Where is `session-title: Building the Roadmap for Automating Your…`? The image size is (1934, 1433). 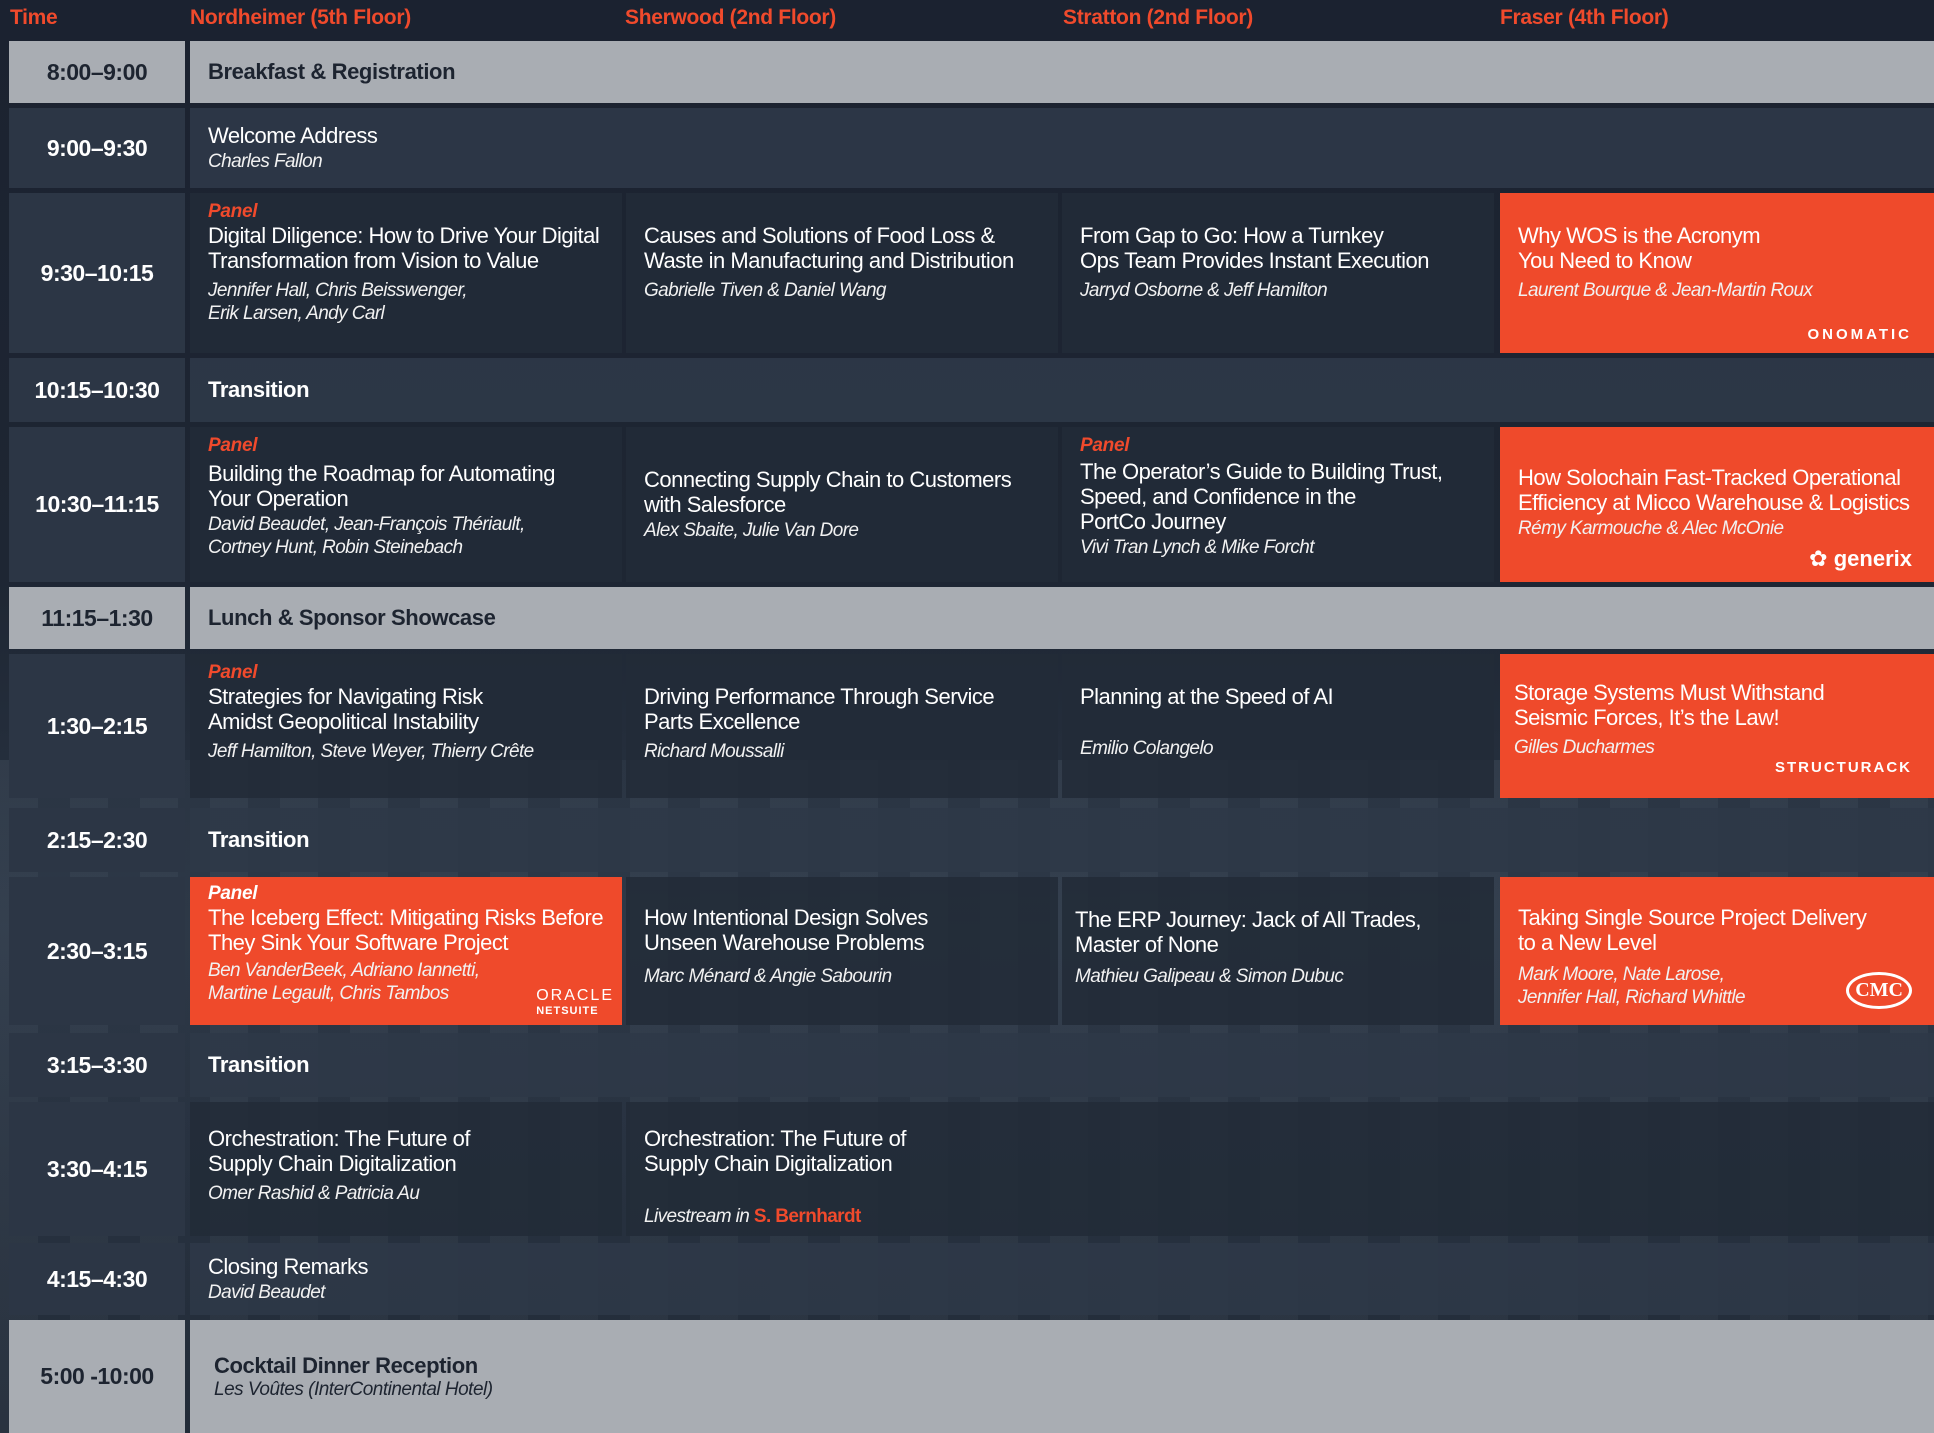
session-title: Building the Roadmap for Automating Your… is located at coordinates (381, 486).